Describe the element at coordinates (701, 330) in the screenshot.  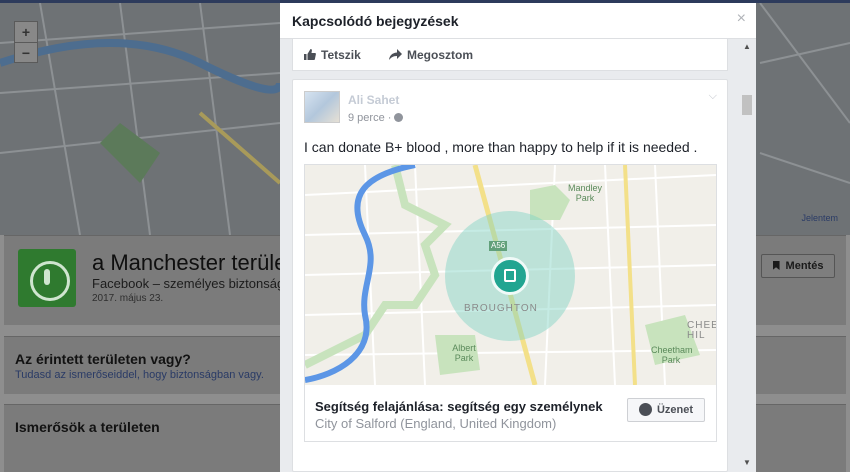
I see `map-label-cheetham-hill: CHEET HIL` at that location.